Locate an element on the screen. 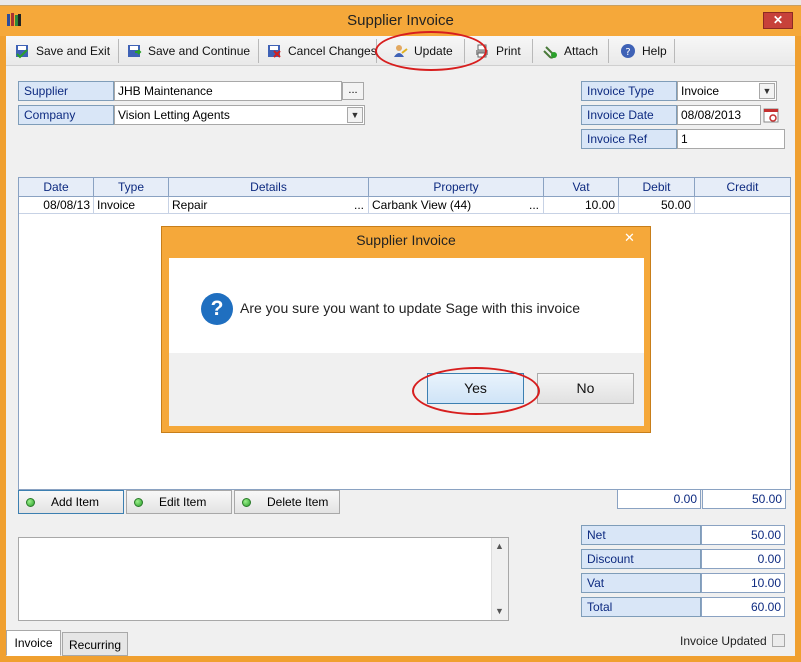 This screenshot has height=662, width=801. calendar-icon is located at coordinates (771, 115).